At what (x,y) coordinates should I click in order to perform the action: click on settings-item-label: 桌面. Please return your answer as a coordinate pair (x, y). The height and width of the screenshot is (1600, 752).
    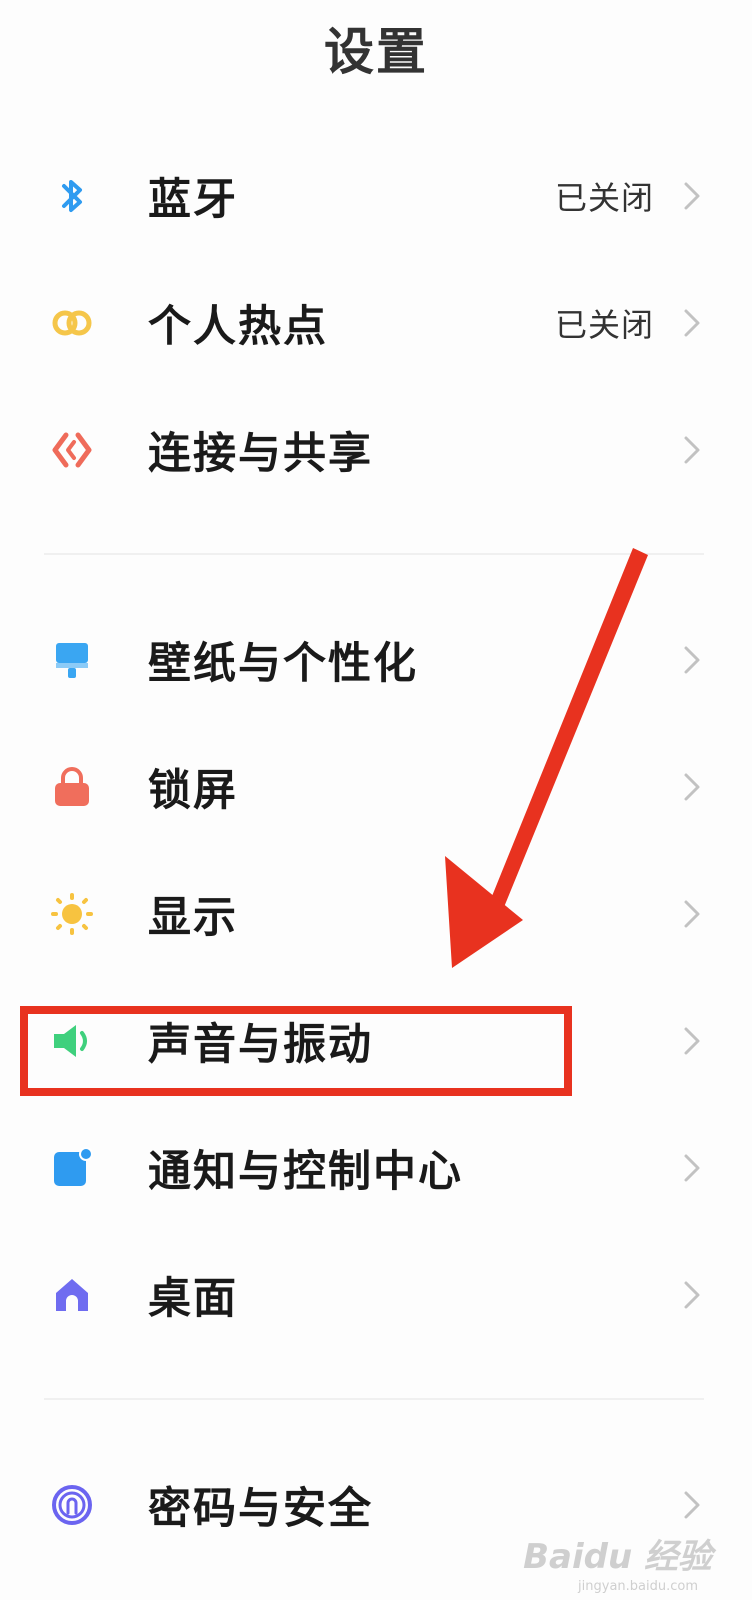
    Looking at the image, I should click on (193, 1299).